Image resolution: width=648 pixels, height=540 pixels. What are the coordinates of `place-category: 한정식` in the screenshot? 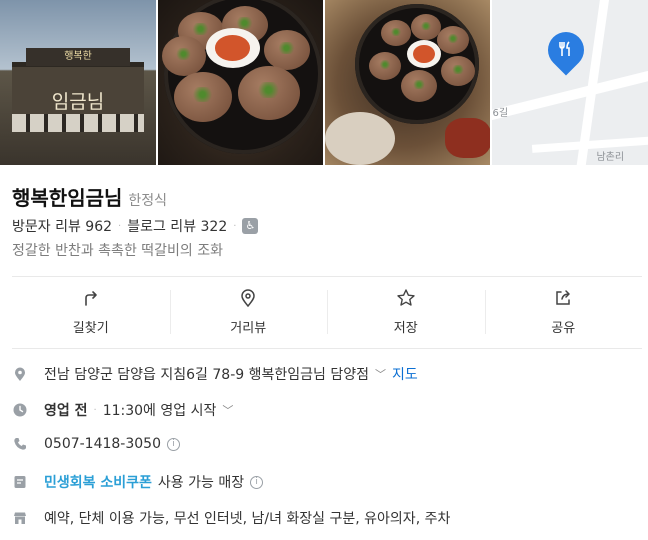 It's located at (148, 201).